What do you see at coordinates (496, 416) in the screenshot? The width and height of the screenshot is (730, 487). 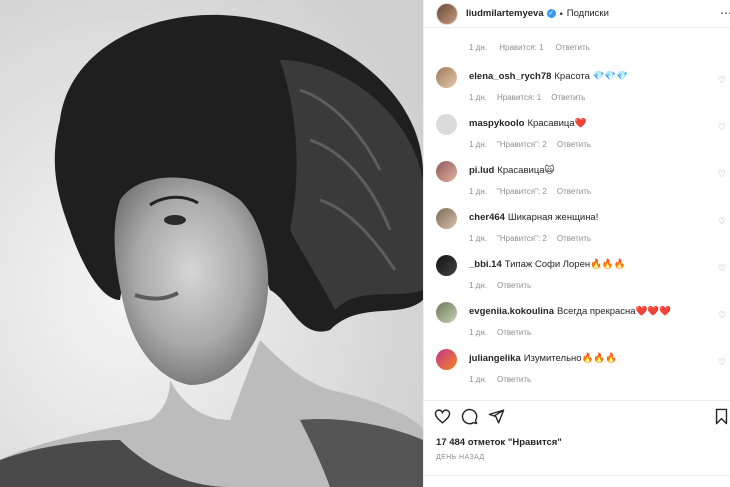 I see `share-icon` at bounding box center [496, 416].